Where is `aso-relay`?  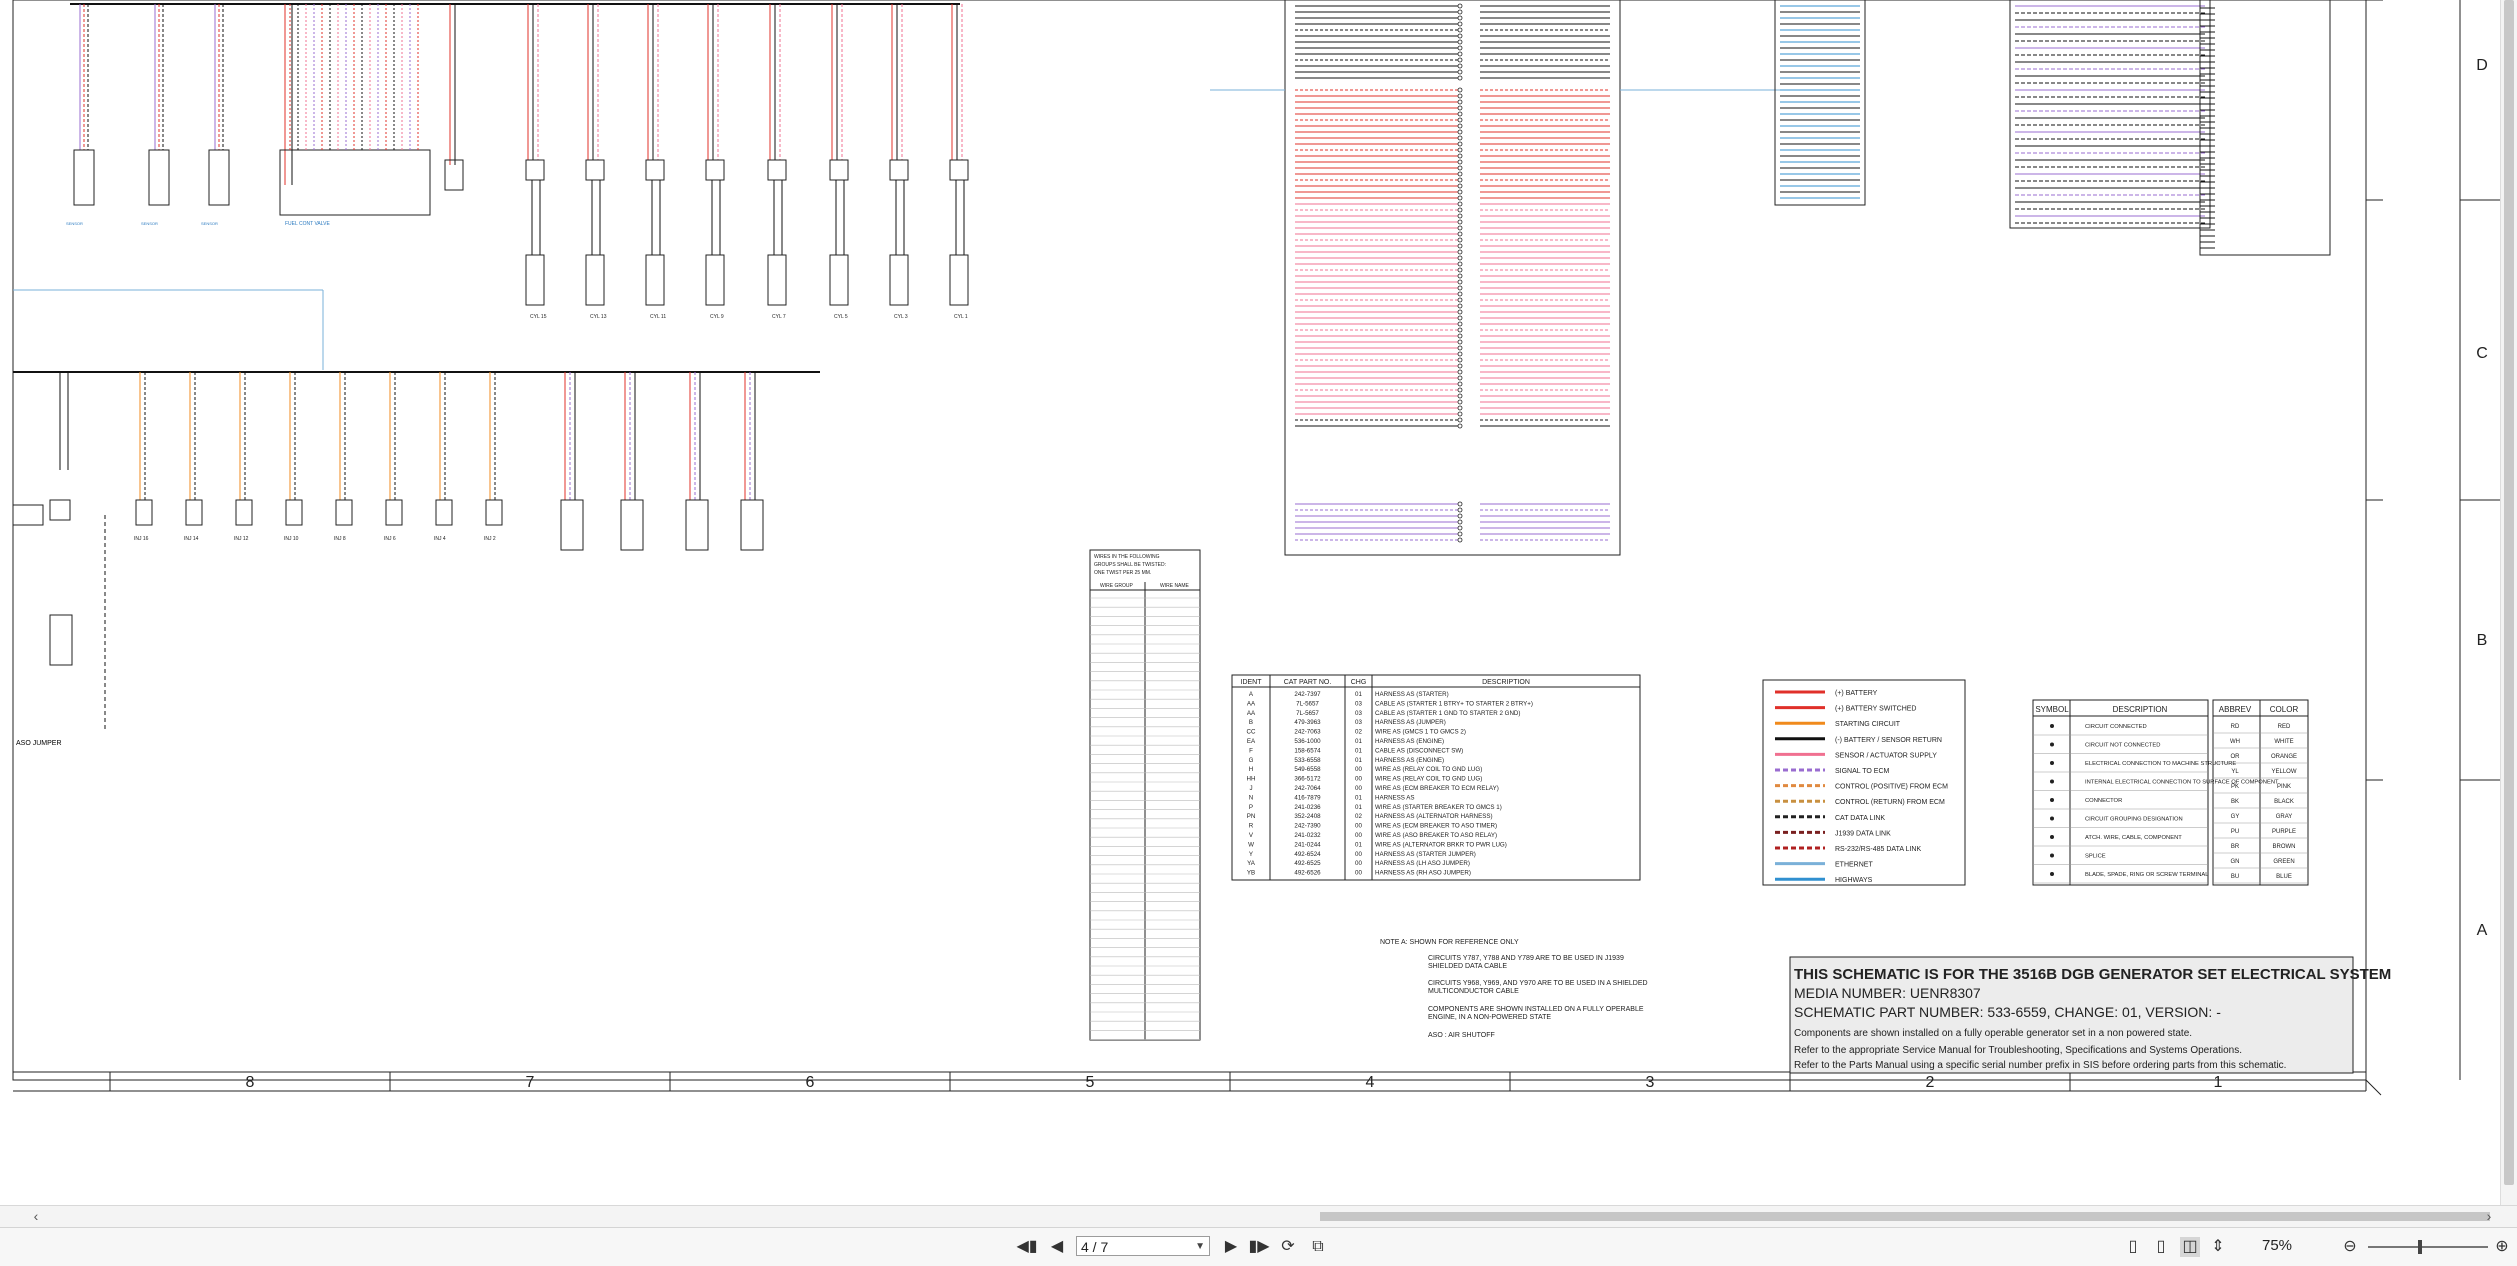
aso-relay is located at coordinates (61, 640).